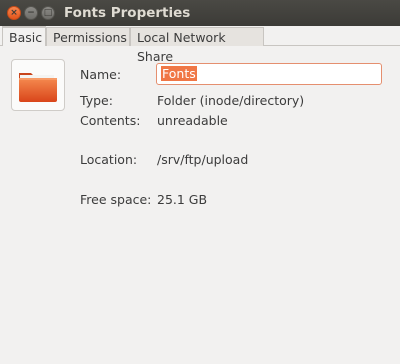 This screenshot has height=364, width=400. I want to click on folder-icon, so click(38, 87).